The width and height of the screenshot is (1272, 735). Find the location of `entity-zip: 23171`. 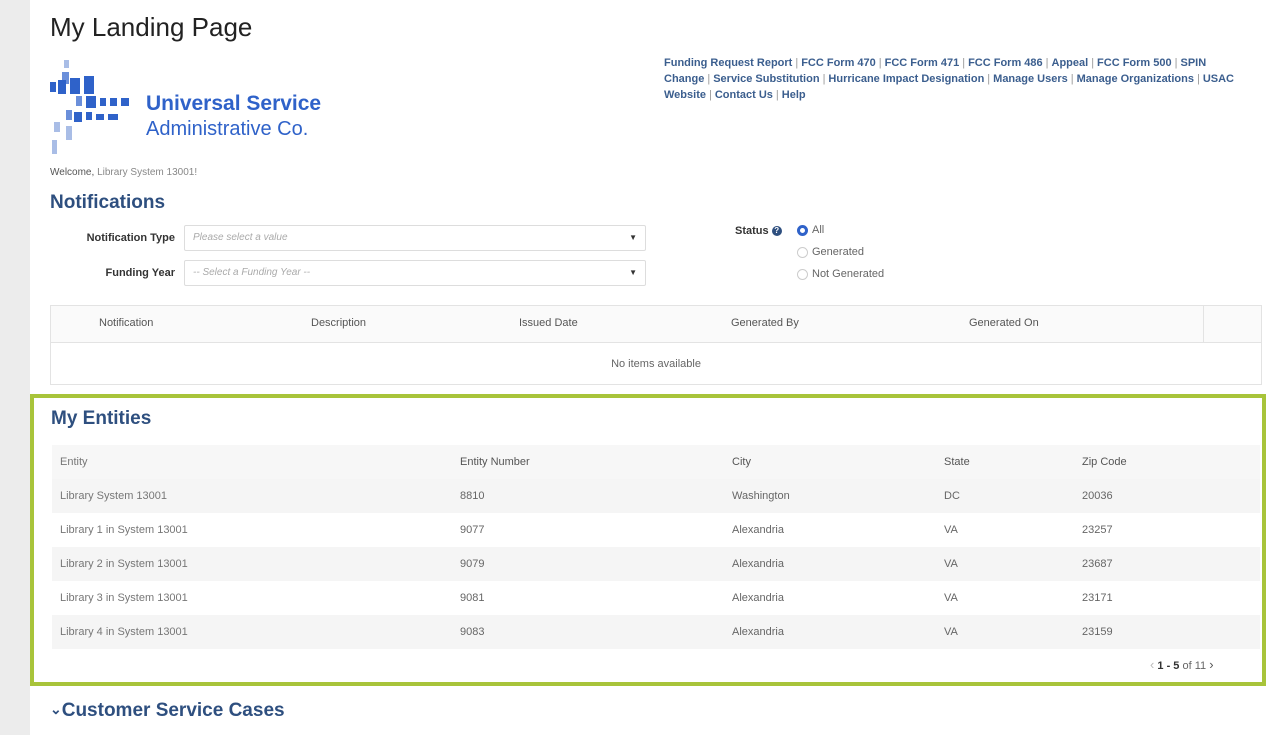

entity-zip: 23171 is located at coordinates (1097, 598).